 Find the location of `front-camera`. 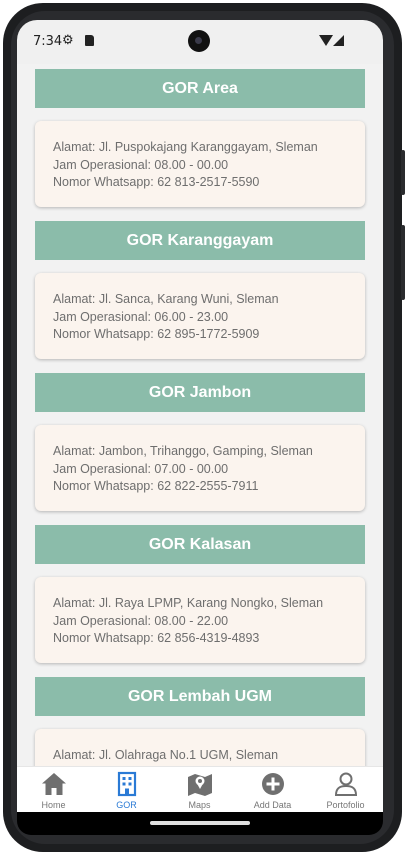

front-camera is located at coordinates (199, 41).